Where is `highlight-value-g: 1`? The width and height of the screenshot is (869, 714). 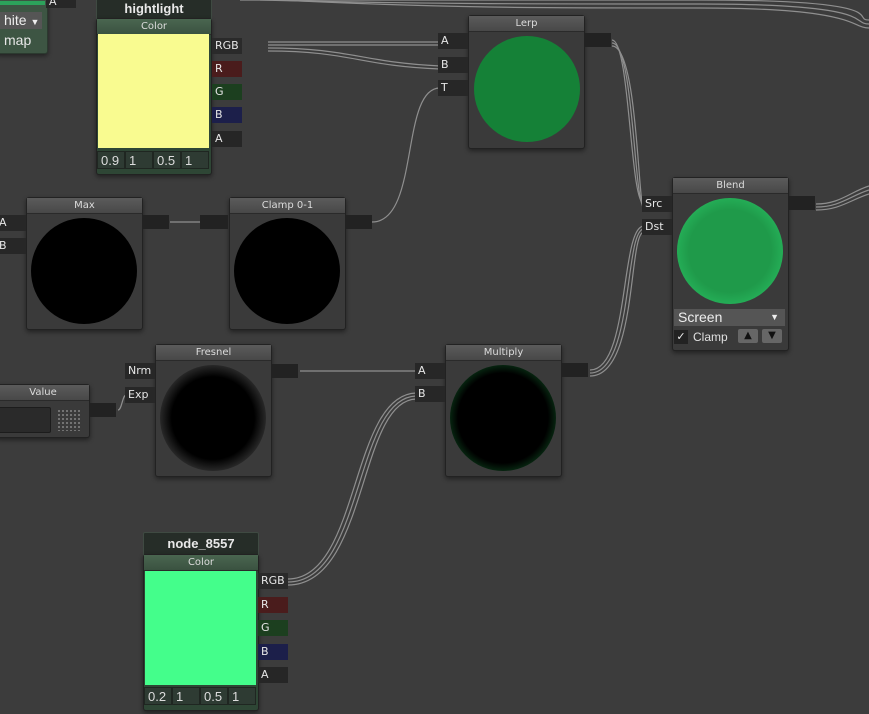
highlight-value-g: 1 is located at coordinates (139, 160).